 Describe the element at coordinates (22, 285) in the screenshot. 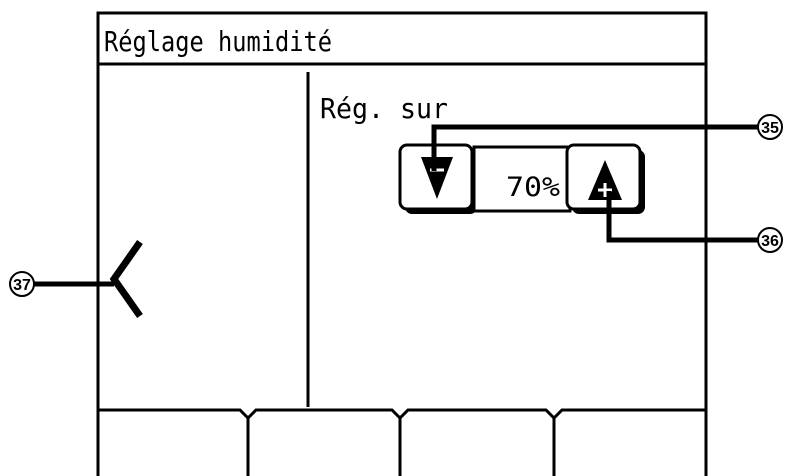

I see `callout-37-number: 37` at that location.